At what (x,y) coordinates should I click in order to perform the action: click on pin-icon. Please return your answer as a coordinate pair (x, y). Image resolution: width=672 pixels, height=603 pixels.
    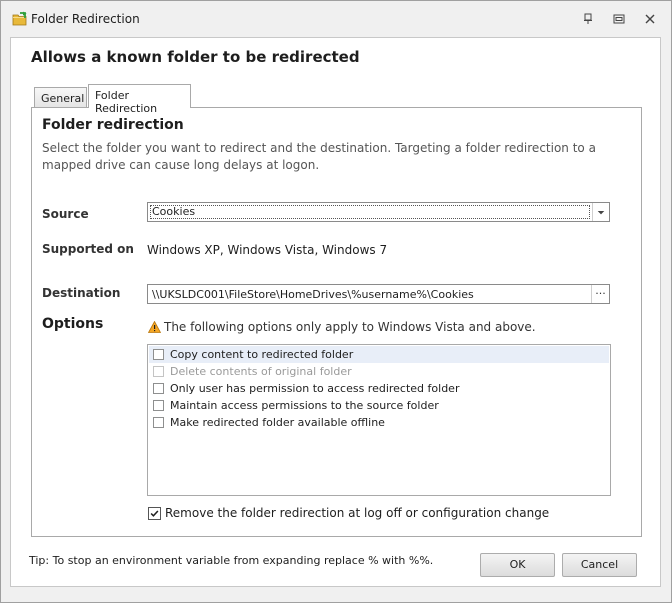
    Looking at the image, I should click on (588, 19).